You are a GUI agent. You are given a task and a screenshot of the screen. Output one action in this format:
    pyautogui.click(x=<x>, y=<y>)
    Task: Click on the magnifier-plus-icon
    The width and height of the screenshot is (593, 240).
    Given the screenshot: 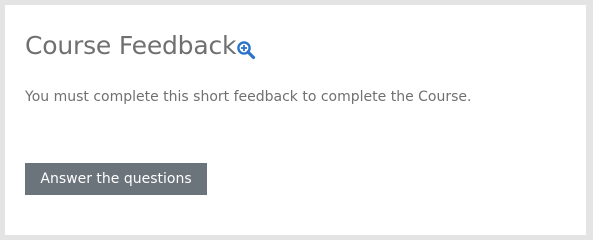 What is the action you would take?
    pyautogui.click(x=246, y=50)
    